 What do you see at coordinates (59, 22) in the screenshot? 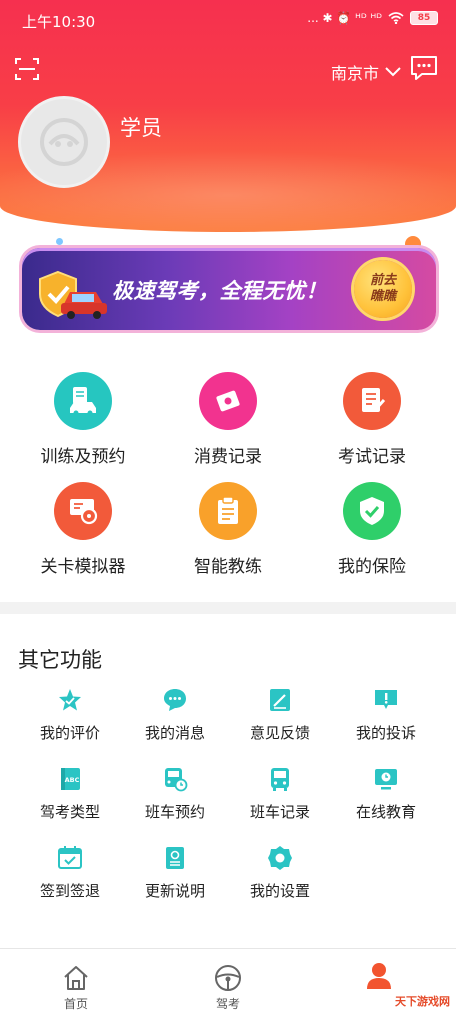
I see `status-time: 上午10:30` at bounding box center [59, 22].